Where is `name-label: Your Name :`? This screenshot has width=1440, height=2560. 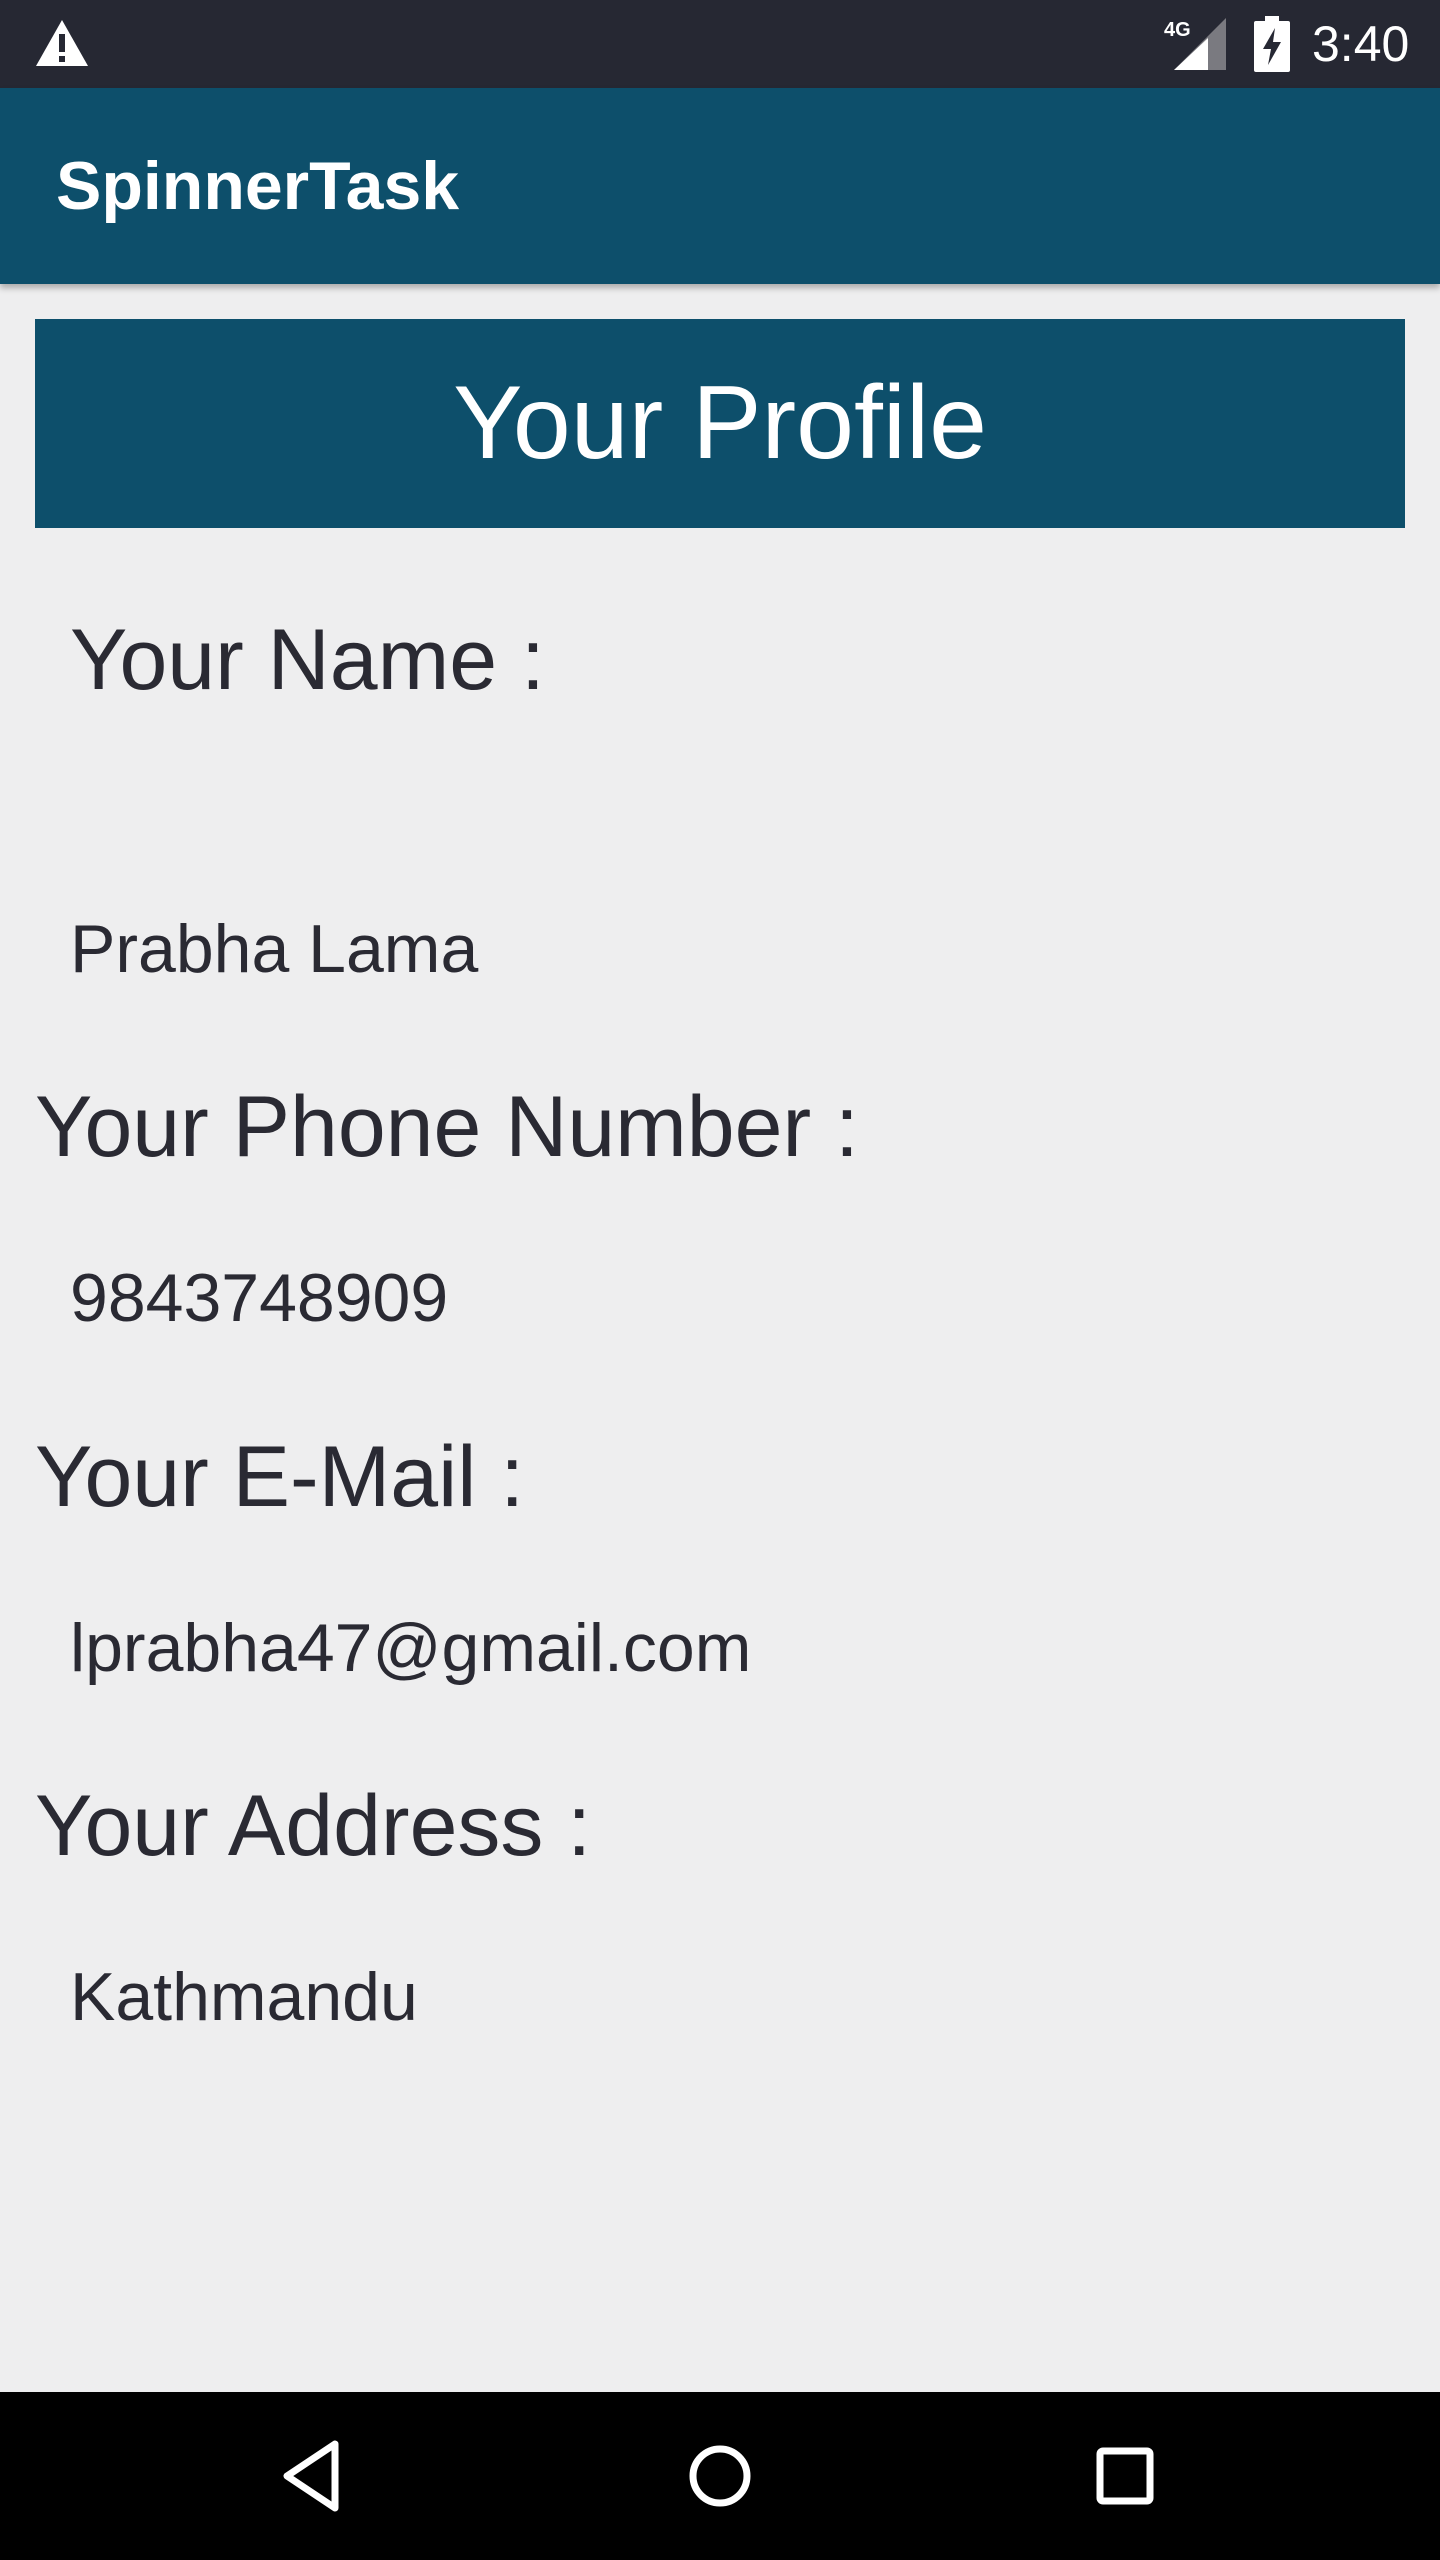
name-label: Your Name : is located at coordinates (307, 660).